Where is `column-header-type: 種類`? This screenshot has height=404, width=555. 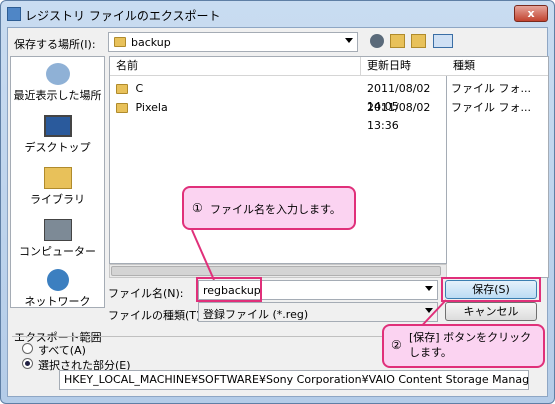 column-header-type: 種類 is located at coordinates (497, 66).